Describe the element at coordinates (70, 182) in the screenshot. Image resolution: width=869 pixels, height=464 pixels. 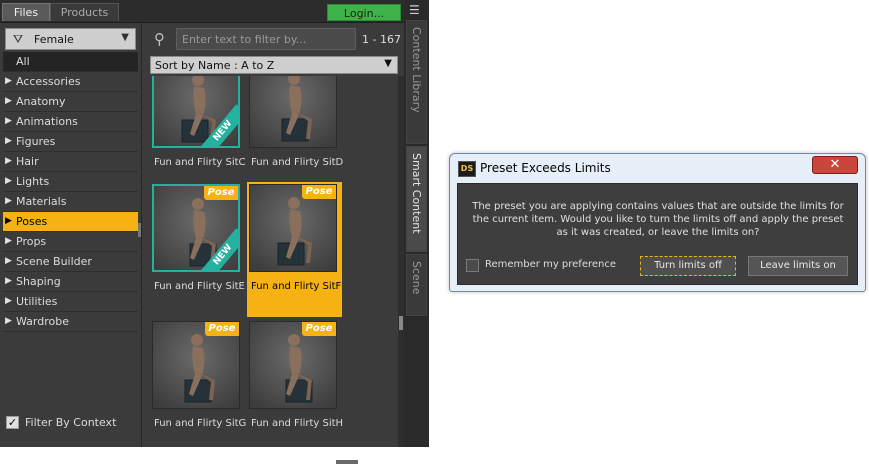
I see `category-item-lights: ▶ Lights` at that location.